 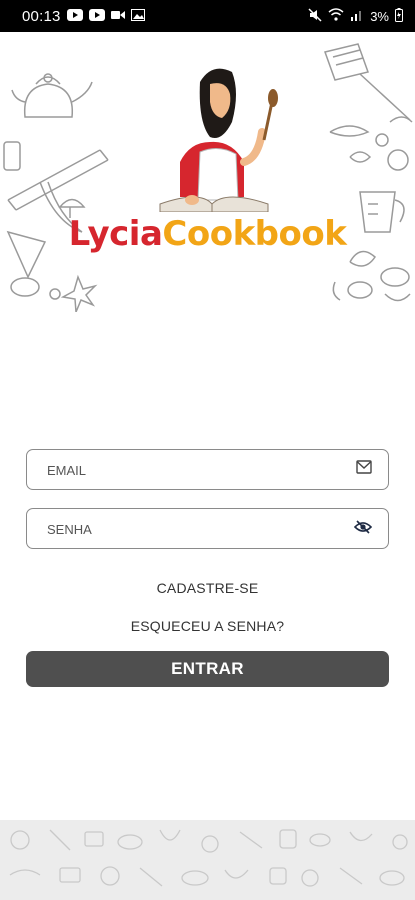 I want to click on status-bar-left: 00:13, so click(x=83, y=16).